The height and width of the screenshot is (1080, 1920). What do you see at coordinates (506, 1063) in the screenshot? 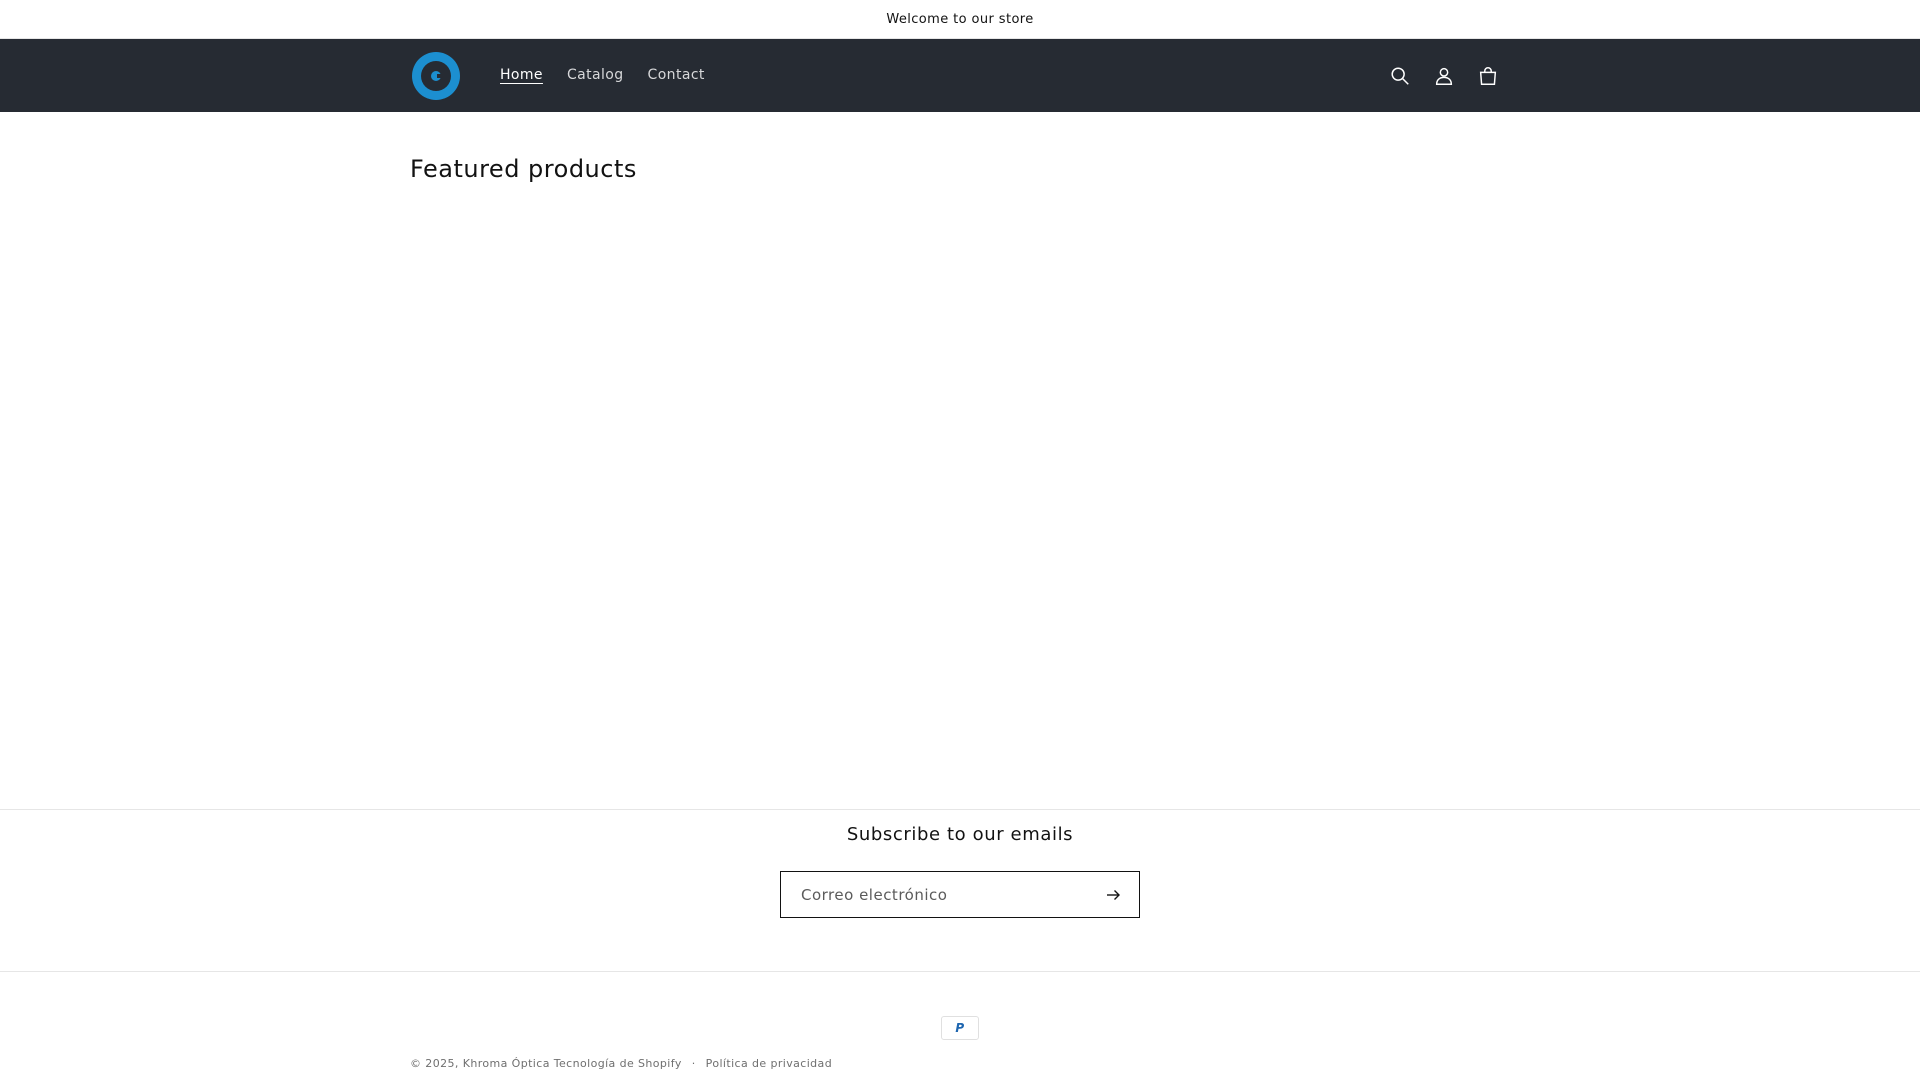
I see `store-name-link: Khroma Óptica` at bounding box center [506, 1063].